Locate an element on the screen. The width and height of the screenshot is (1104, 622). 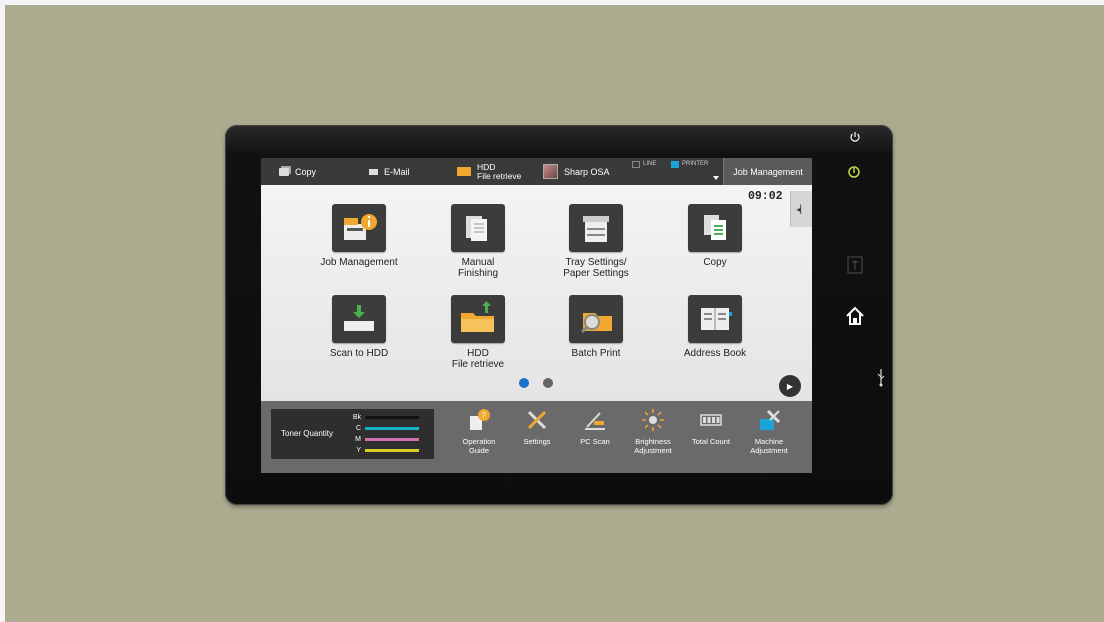
toner-row-bk: Bk is located at coordinates (384, 417).